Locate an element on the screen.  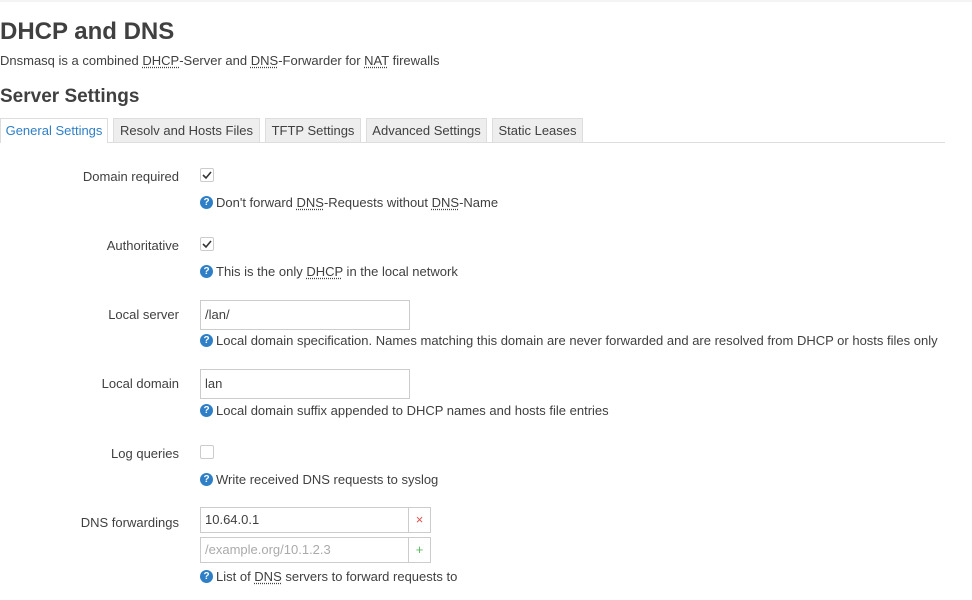
help-text: List of is located at coordinates (235, 576).